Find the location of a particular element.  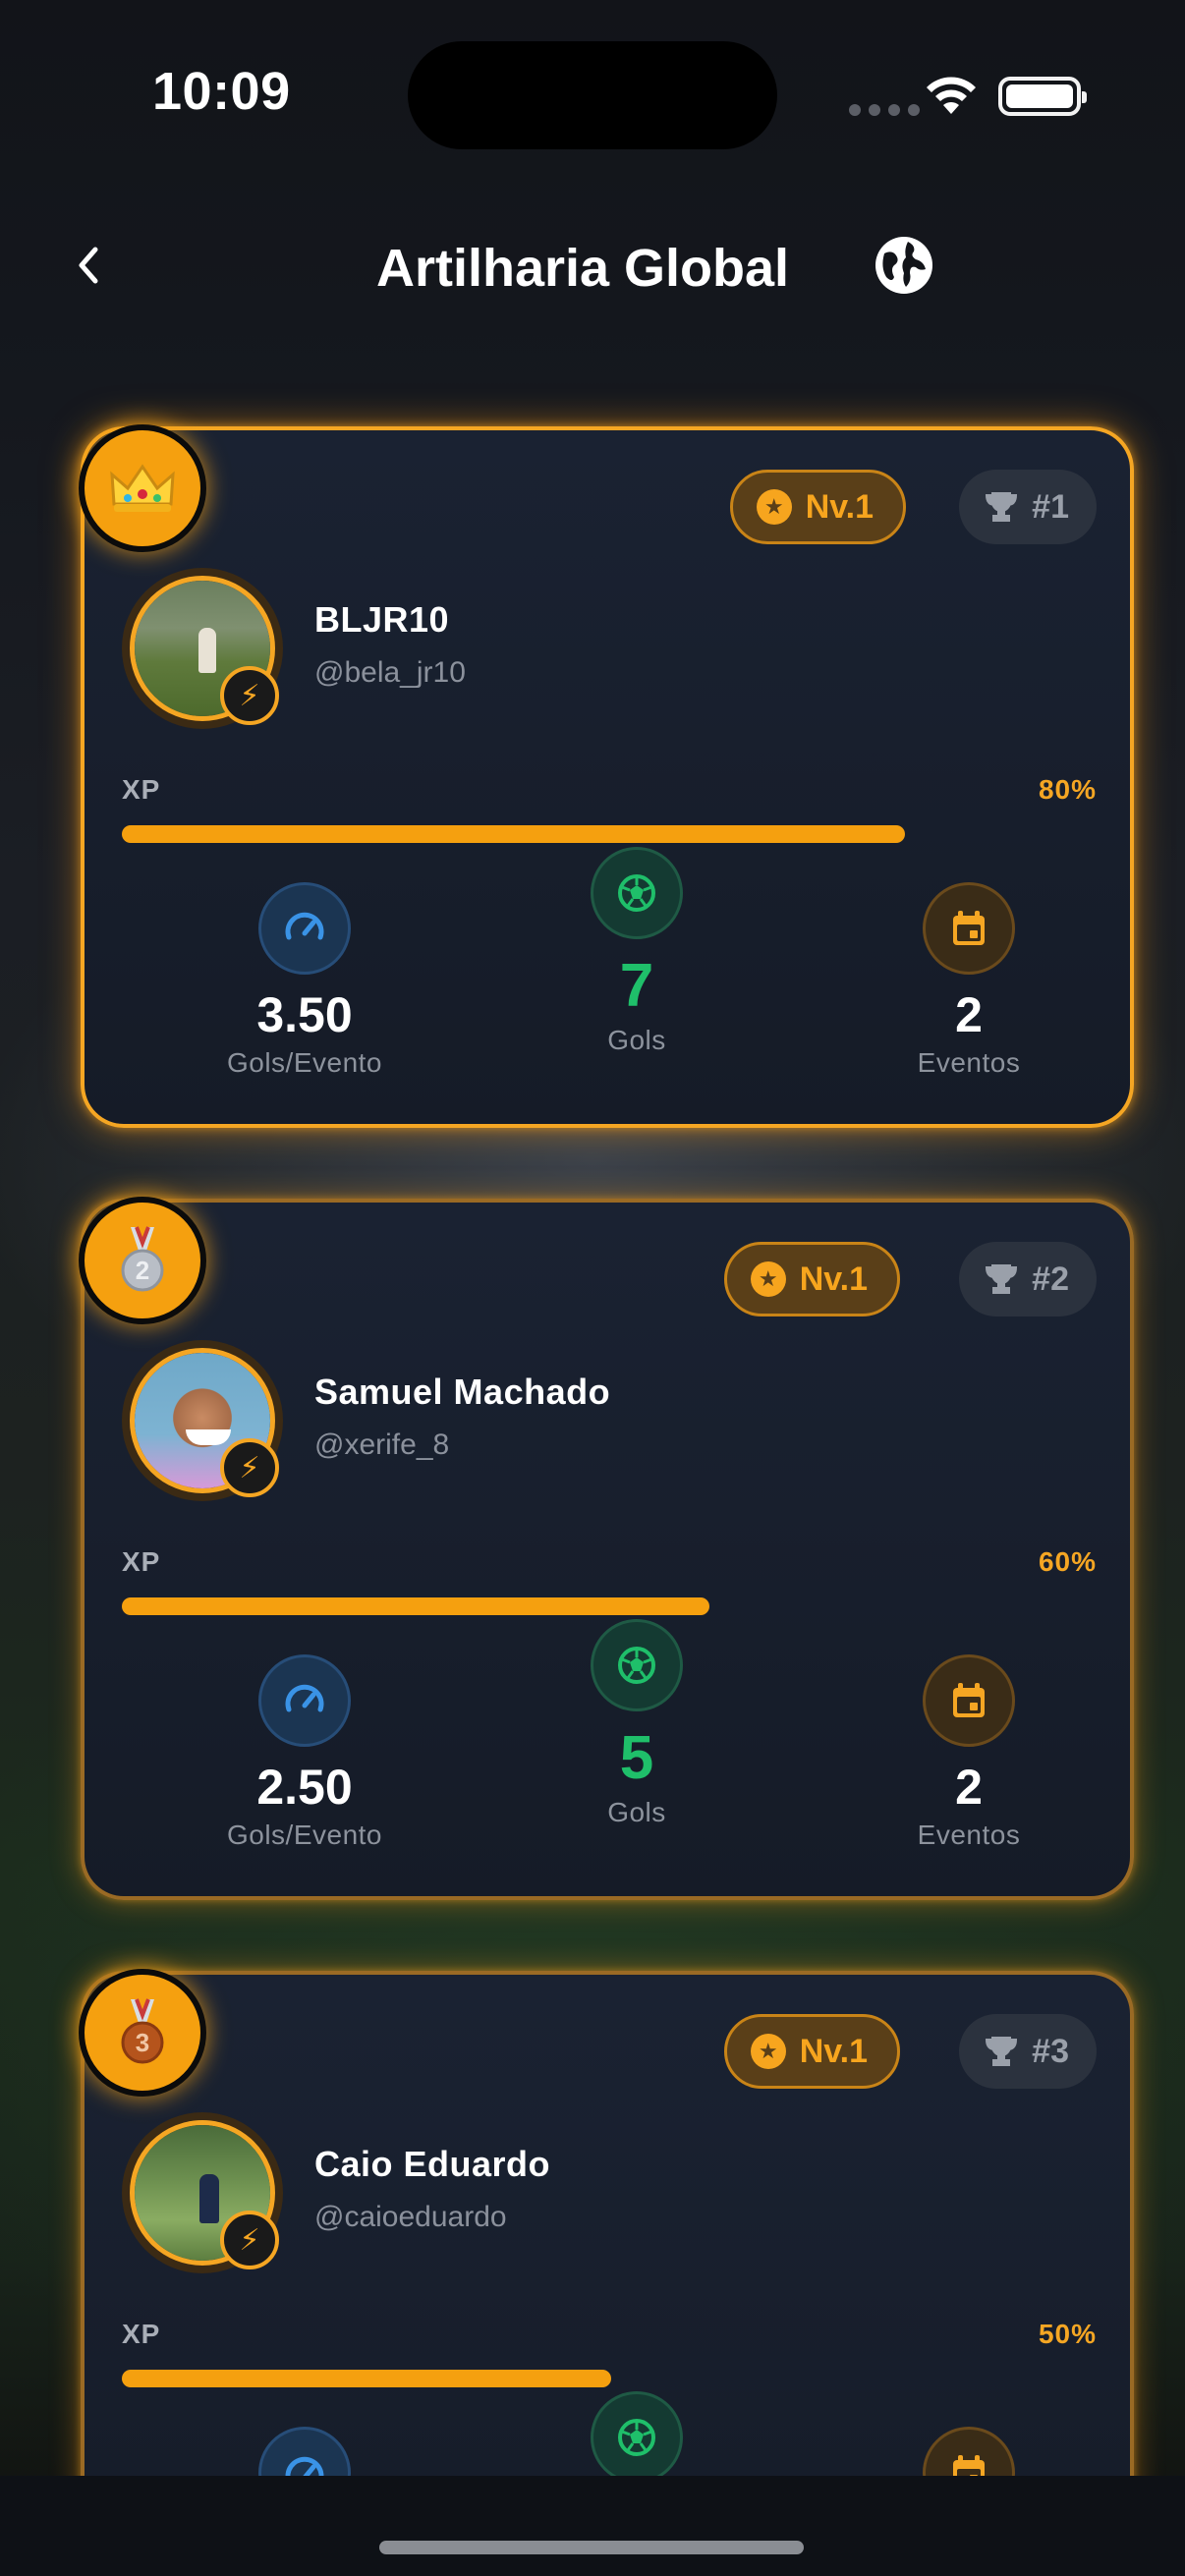

xp-percent: 50% is located at coordinates (1068, 2334).